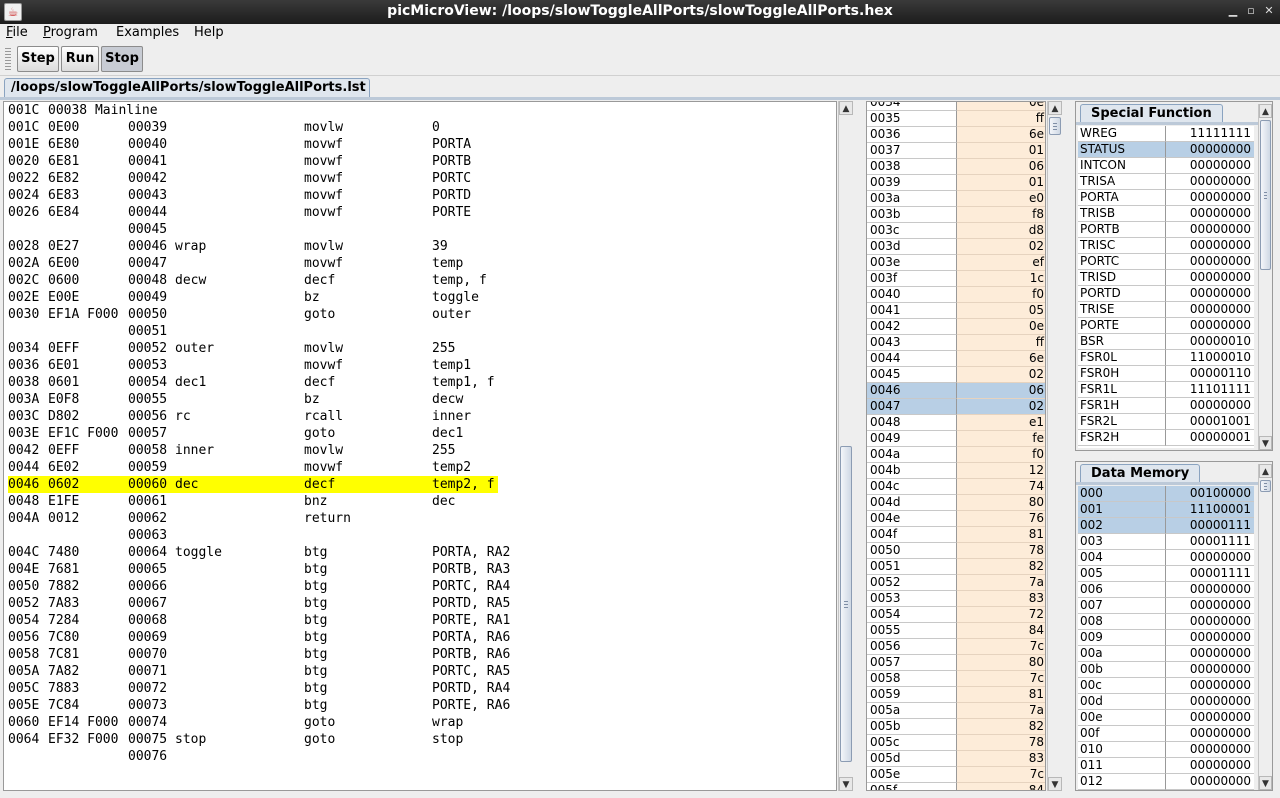 This screenshot has width=1280, height=798. Describe the element at coordinates (956, 391) in the screenshot. I see `program-memory-row: 0046 06` at that location.